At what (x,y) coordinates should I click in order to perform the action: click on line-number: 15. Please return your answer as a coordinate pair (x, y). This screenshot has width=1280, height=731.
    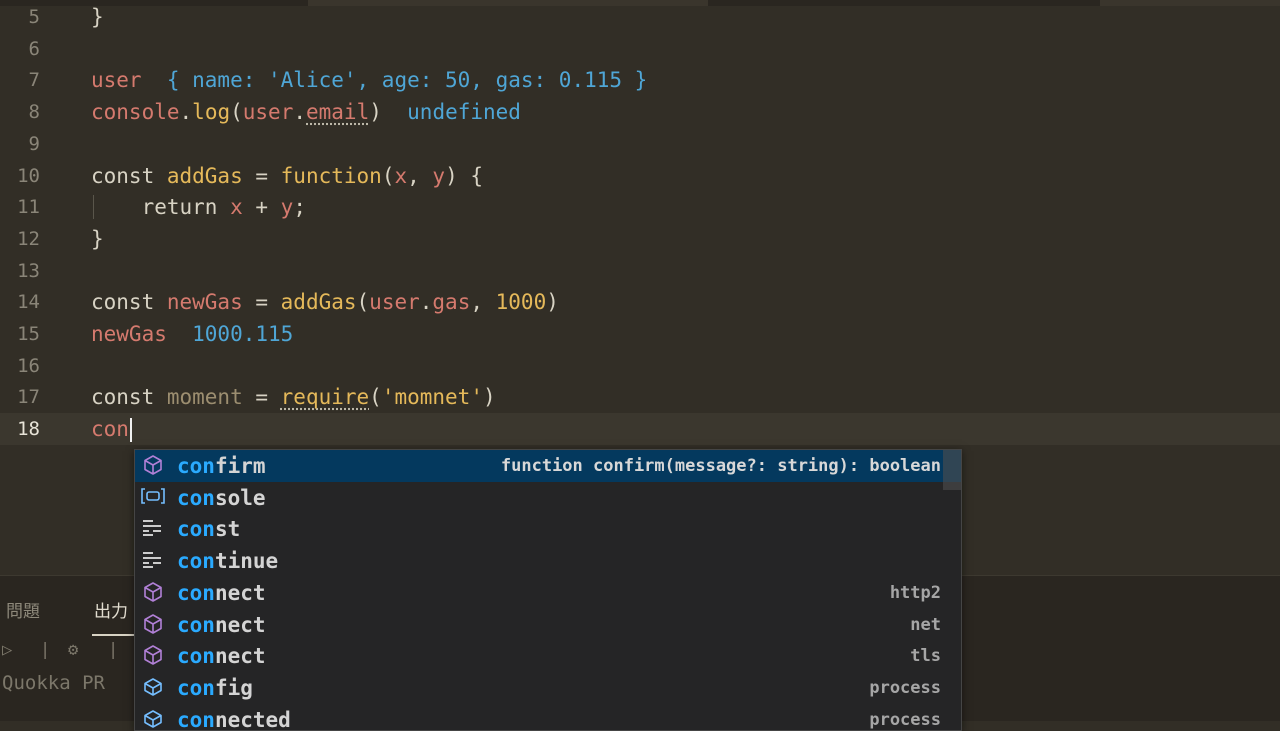
    Looking at the image, I should click on (28, 334).